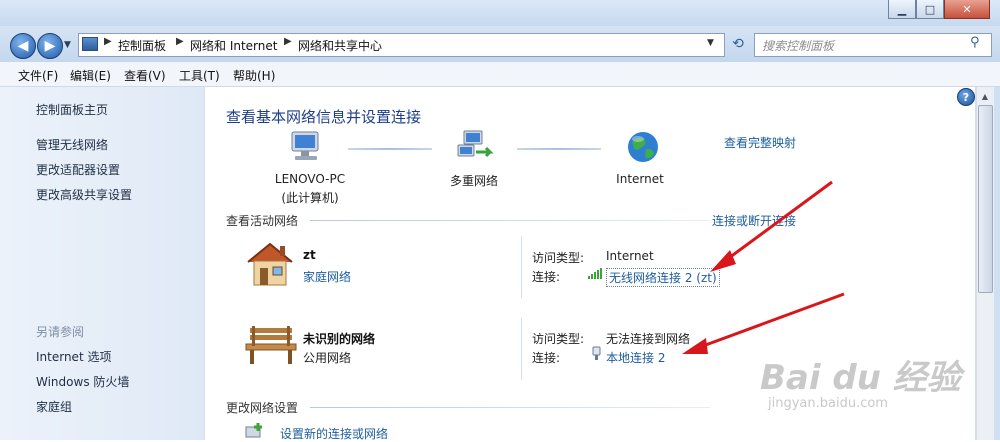  Describe the element at coordinates (82, 381) in the screenshot. I see `sidebar-item-windows-firewall: Windows 防火墙` at that location.